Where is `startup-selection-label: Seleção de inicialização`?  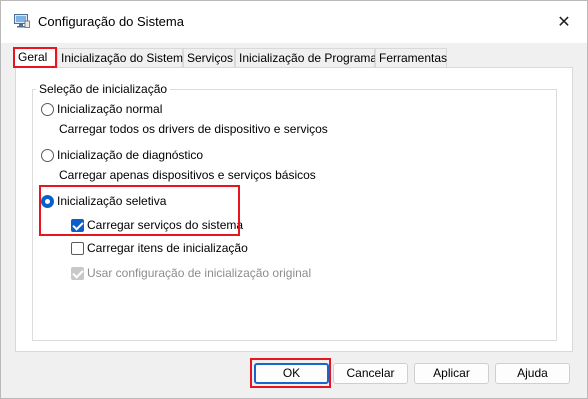
startup-selection-label: Seleção de inicialização is located at coordinates (103, 89).